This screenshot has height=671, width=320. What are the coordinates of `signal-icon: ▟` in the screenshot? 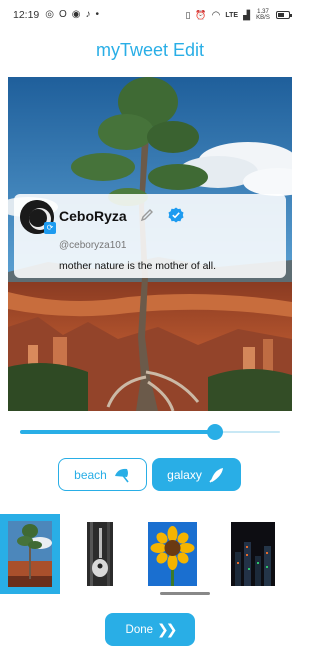 It's located at (246, 14).